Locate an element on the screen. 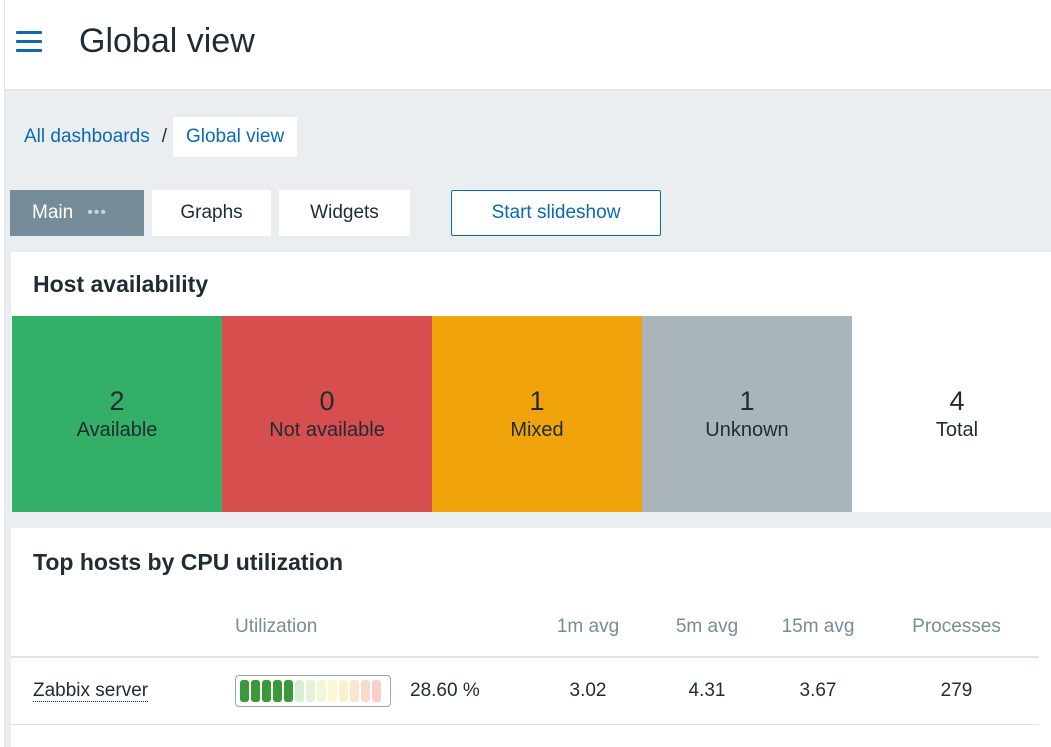 This screenshot has height=747, width=1051. utilization-value: 28.60 % is located at coordinates (445, 690).